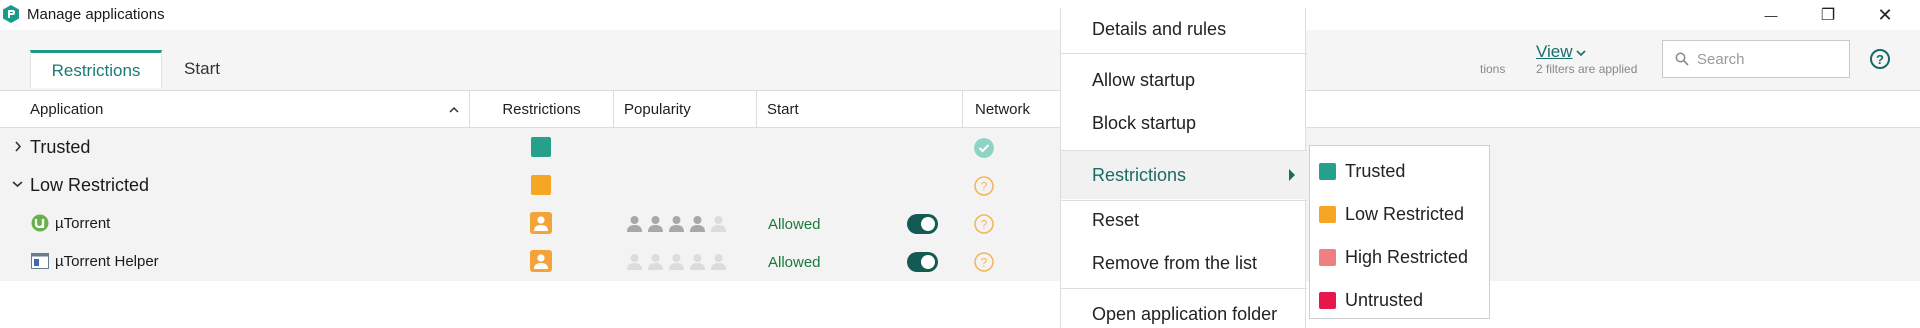  I want to click on app-row-utorrent: µTorrent Allowed ?, so click(960, 223).